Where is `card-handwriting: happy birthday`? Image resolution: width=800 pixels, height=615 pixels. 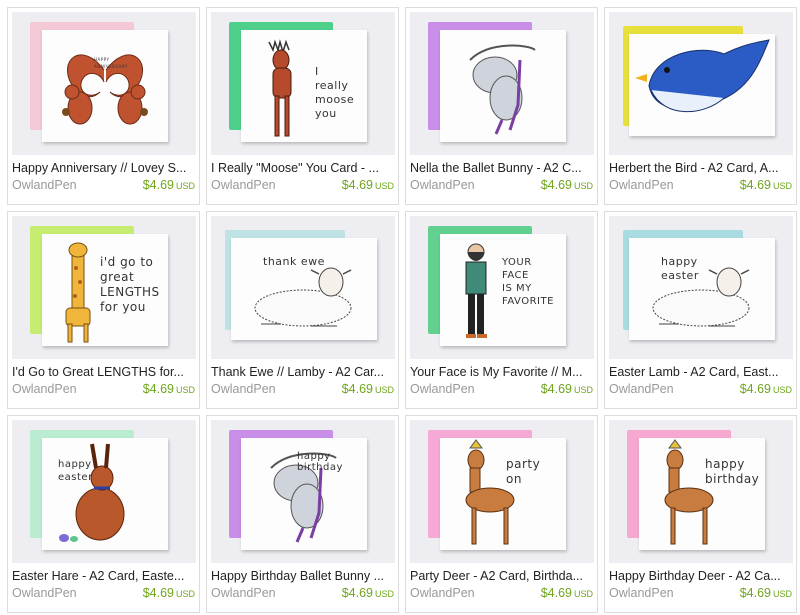
card-handwriting: happy birthday is located at coordinates (320, 462).